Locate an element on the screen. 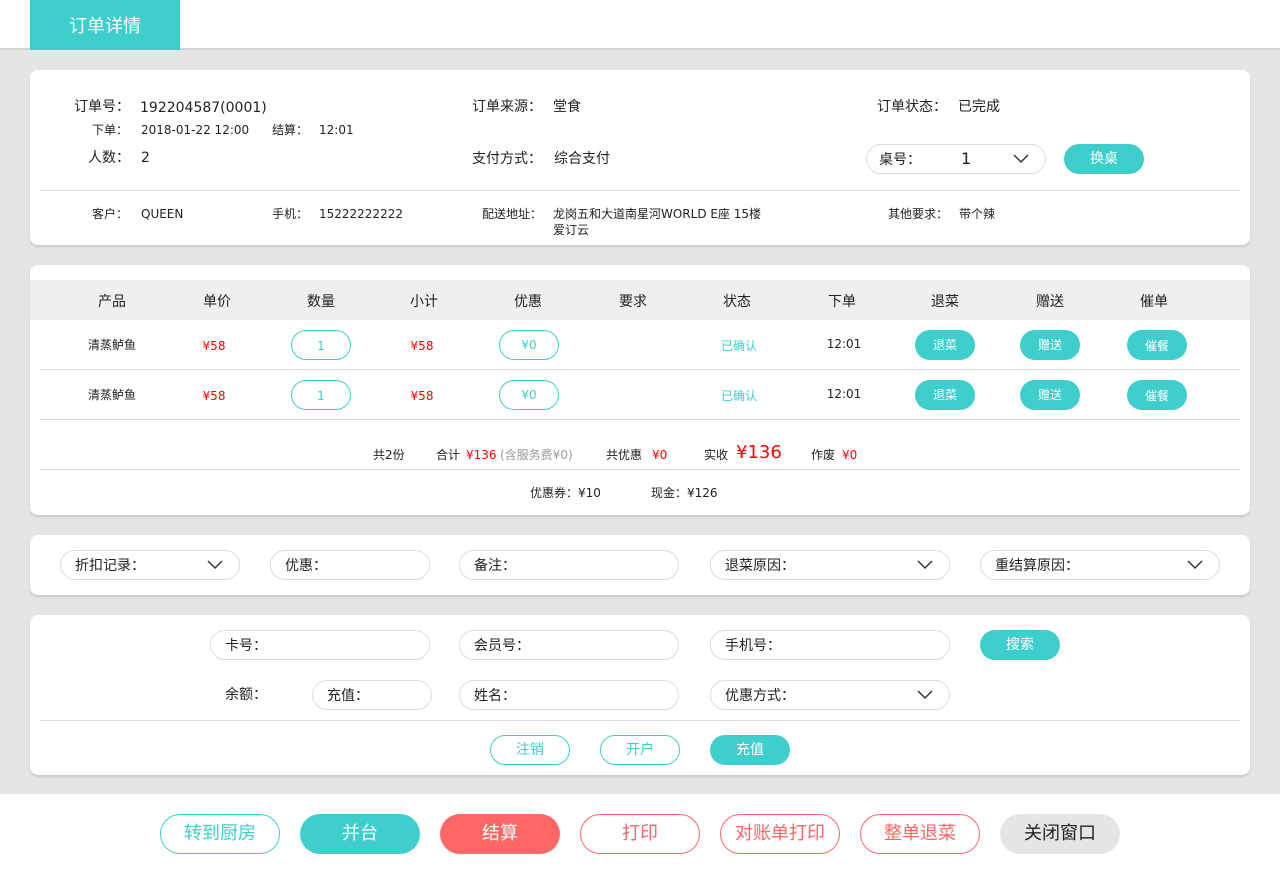  col-header: 退菜 is located at coordinates (945, 302).